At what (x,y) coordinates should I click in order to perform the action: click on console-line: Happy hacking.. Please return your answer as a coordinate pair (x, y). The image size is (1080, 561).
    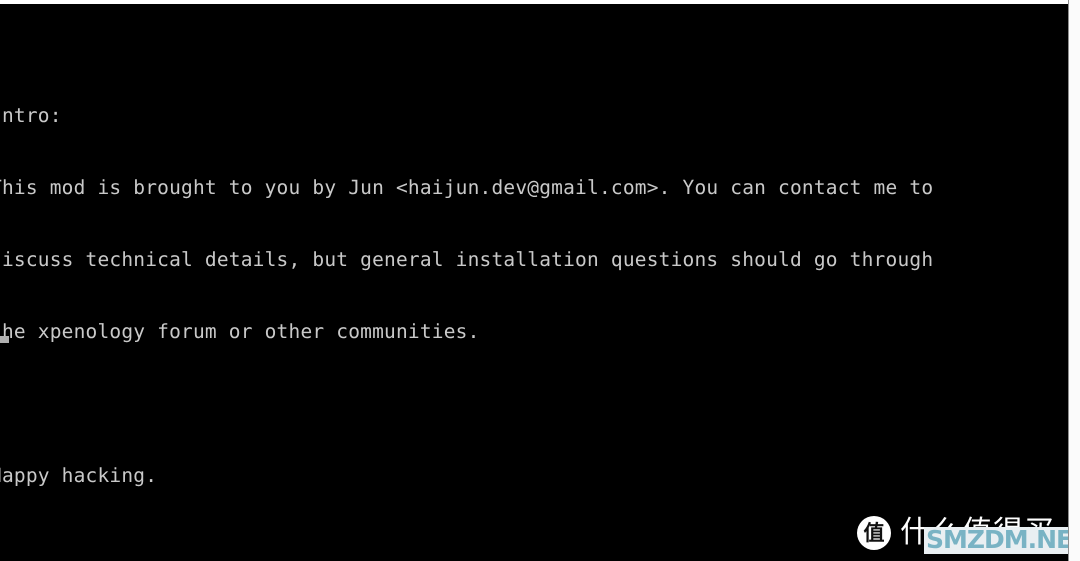
    Looking at the image, I should click on (79, 475).